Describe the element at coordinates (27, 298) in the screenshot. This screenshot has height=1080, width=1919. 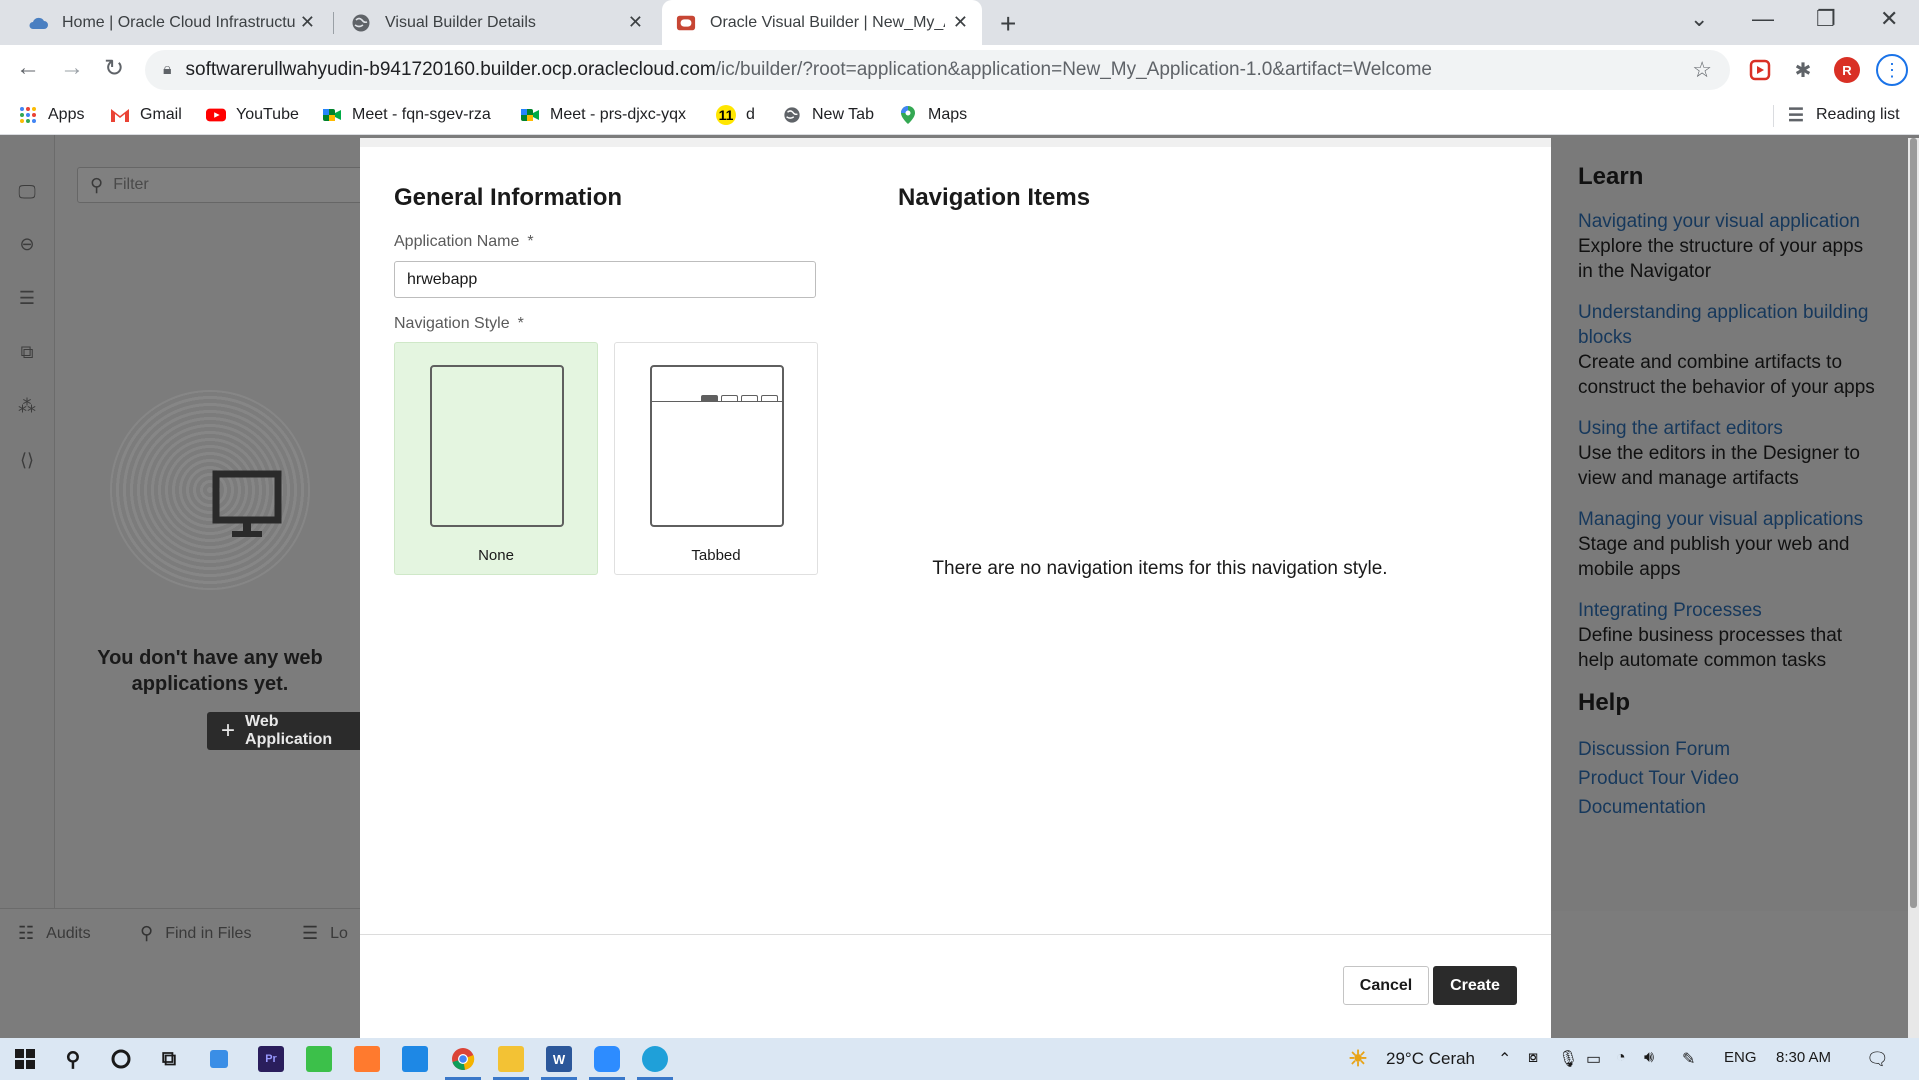
I see `business-objects-database-icon: ☰` at that location.